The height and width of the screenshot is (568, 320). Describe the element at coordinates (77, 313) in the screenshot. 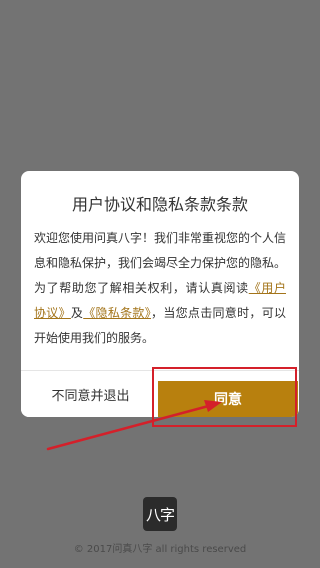

I see `and-text: 及` at that location.